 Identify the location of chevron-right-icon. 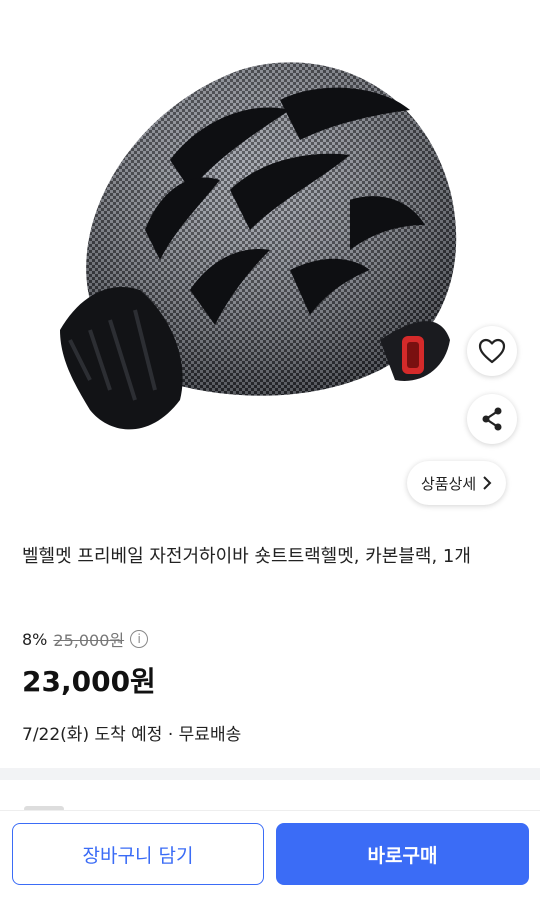
(487, 483).